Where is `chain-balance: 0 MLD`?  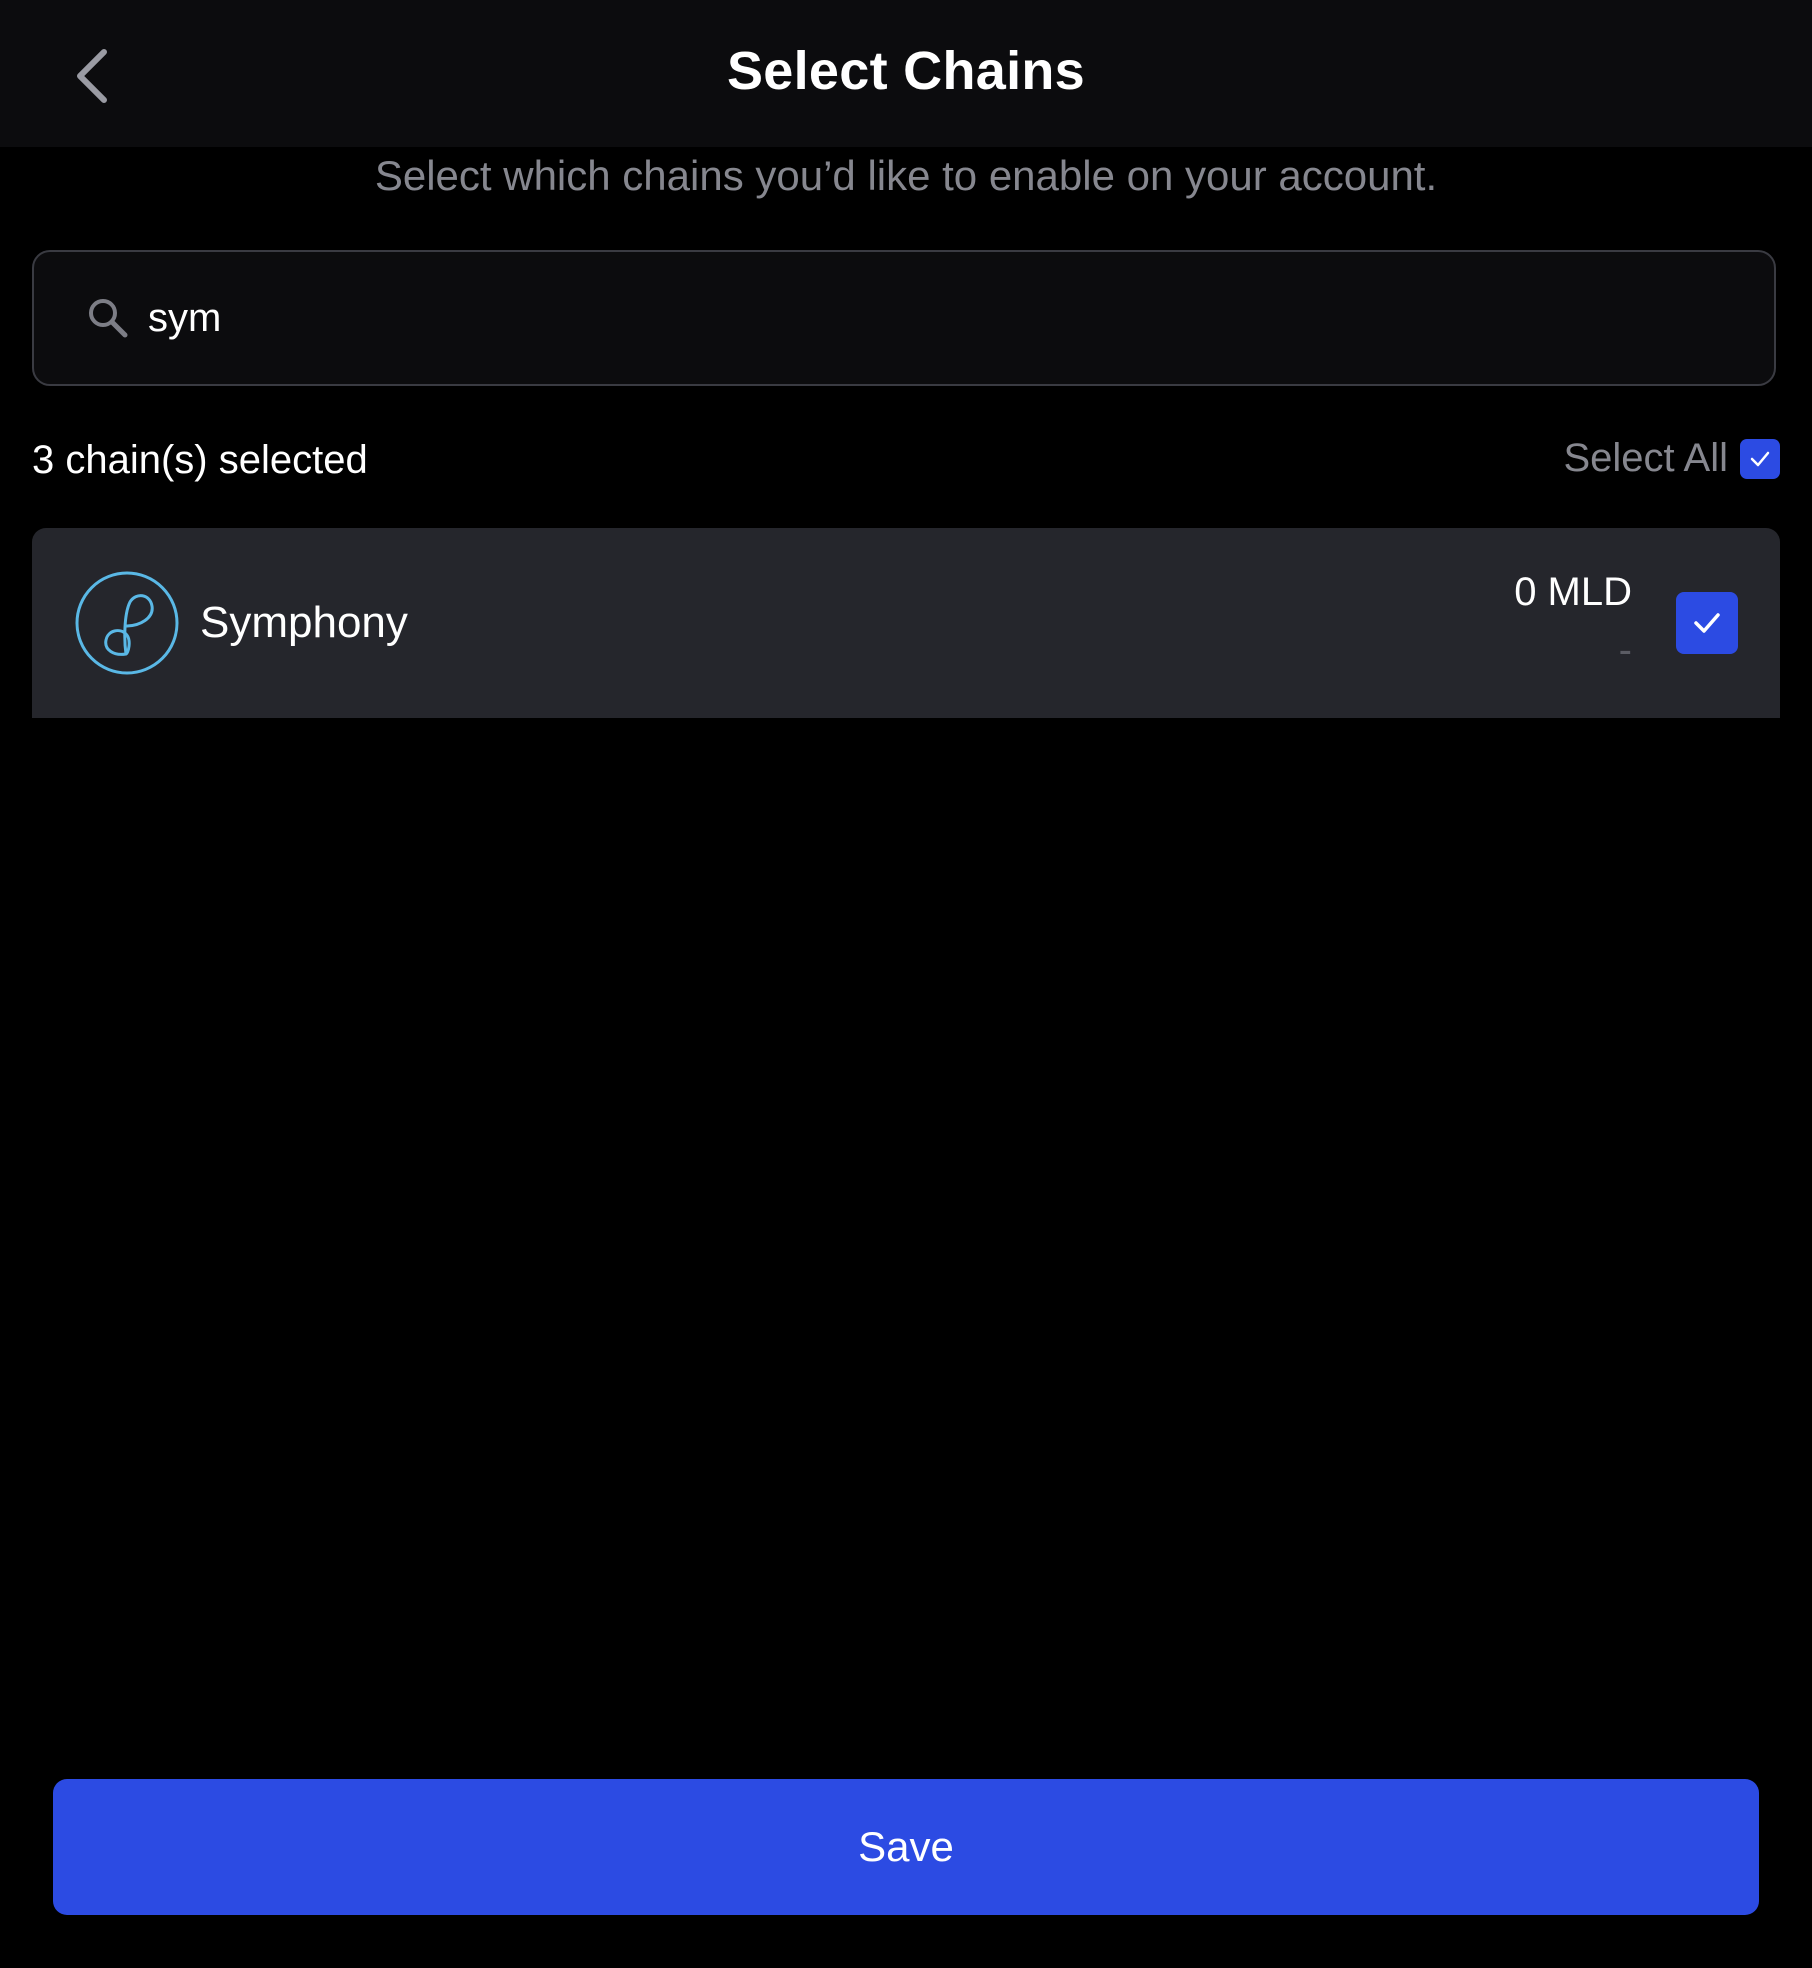 chain-balance: 0 MLD is located at coordinates (1573, 592).